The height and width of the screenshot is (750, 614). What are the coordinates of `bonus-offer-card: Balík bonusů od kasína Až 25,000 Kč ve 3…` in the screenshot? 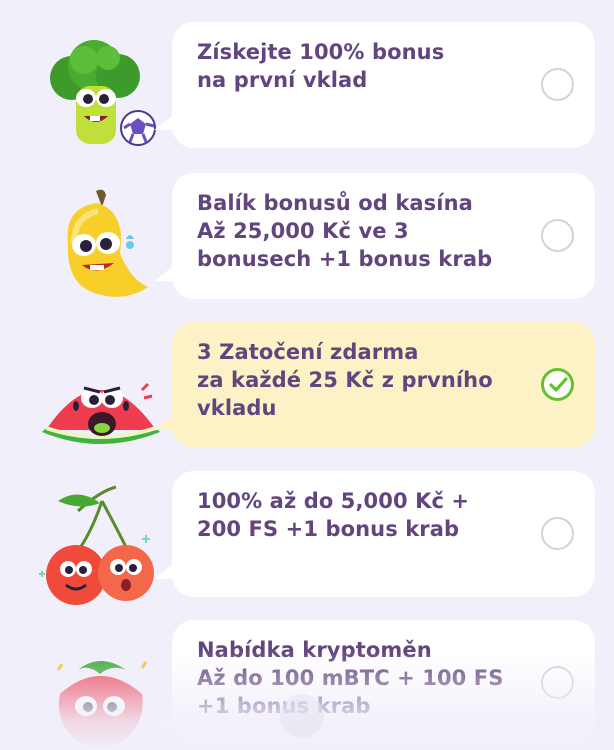 It's located at (374, 236).